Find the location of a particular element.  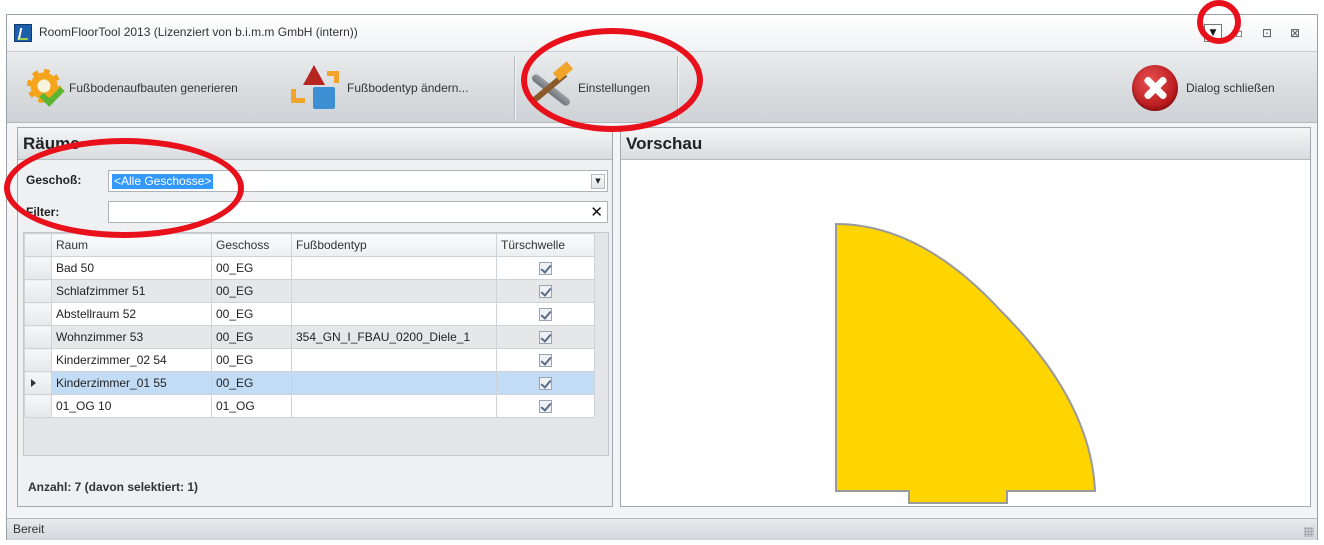

generate-floor-layers-label: Fußbodenaufbauten generieren is located at coordinates (153, 88).